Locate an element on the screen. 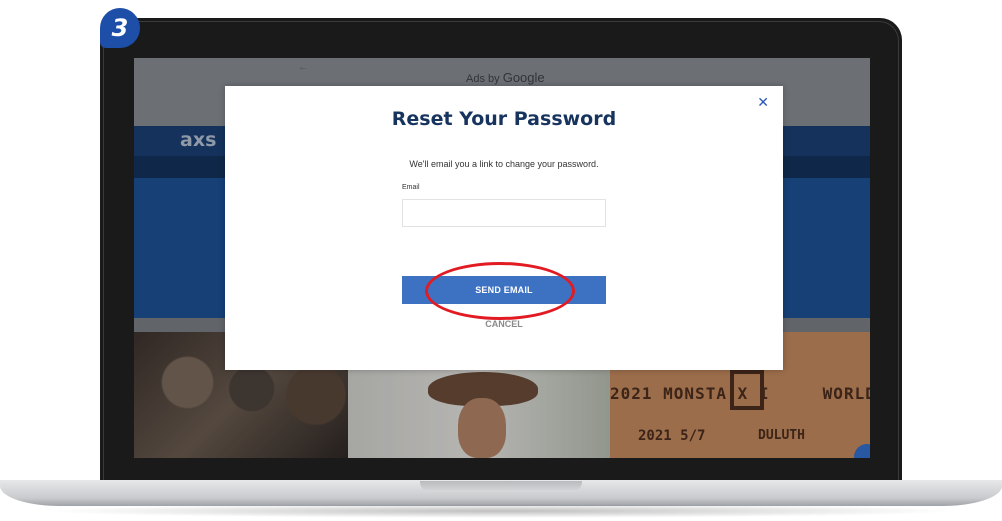  laptop-notch is located at coordinates (501, 486).